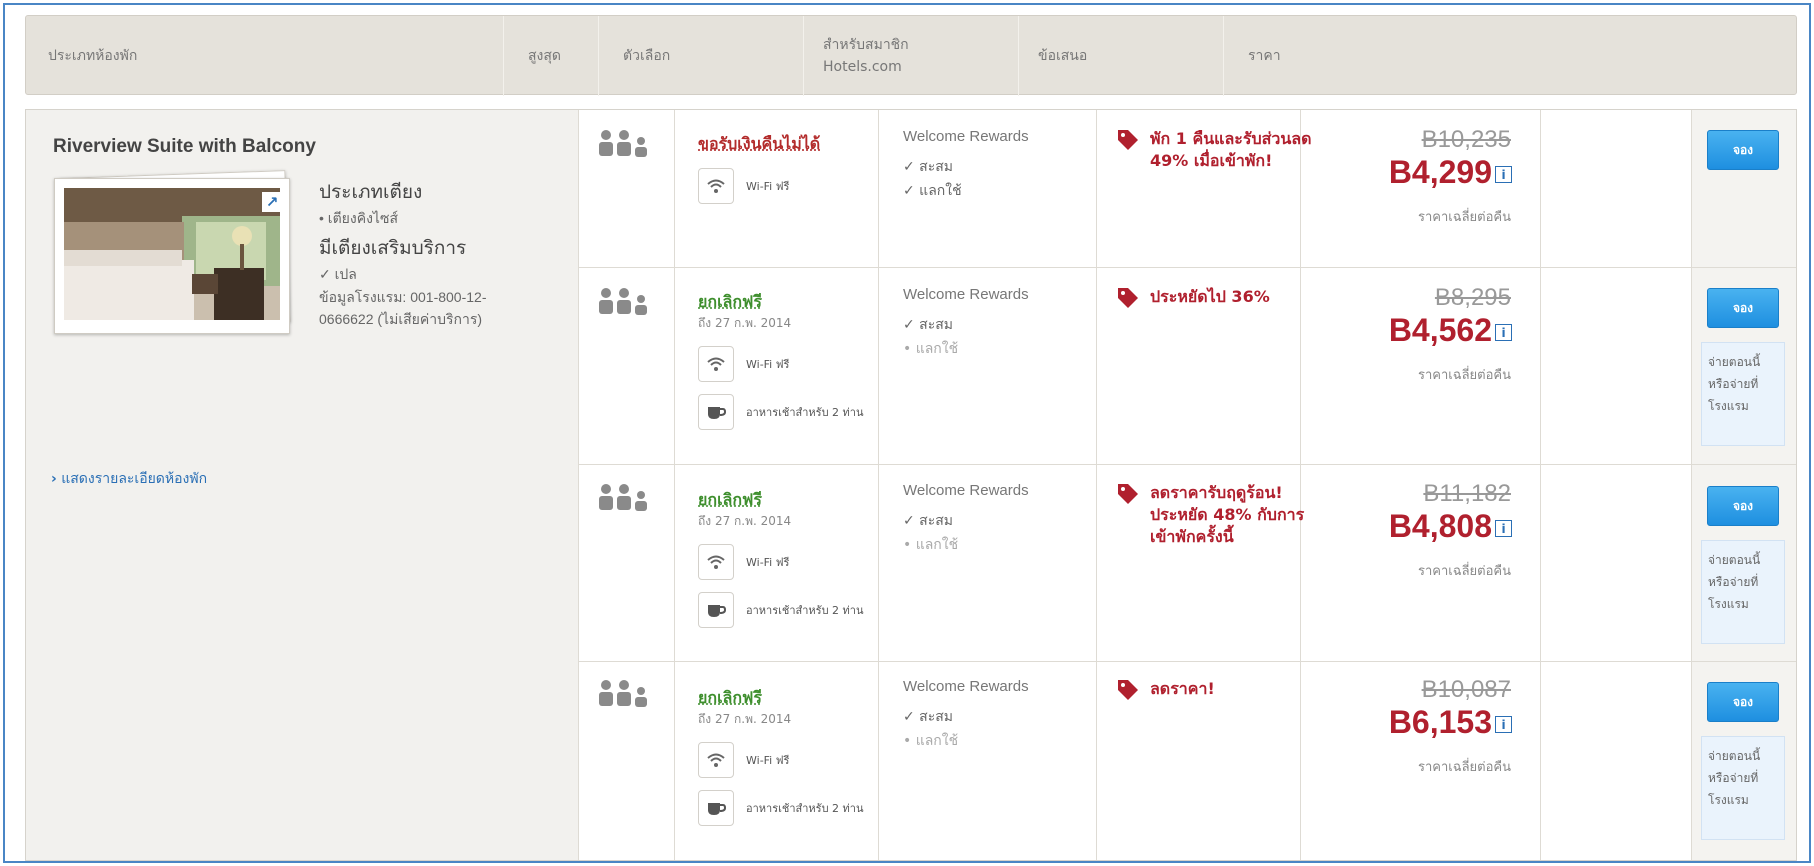 The width and height of the screenshot is (1814, 866). Describe the element at coordinates (931, 349) in the screenshot. I see `rate-2-rewards-redeem: • แลกใช้` at that location.